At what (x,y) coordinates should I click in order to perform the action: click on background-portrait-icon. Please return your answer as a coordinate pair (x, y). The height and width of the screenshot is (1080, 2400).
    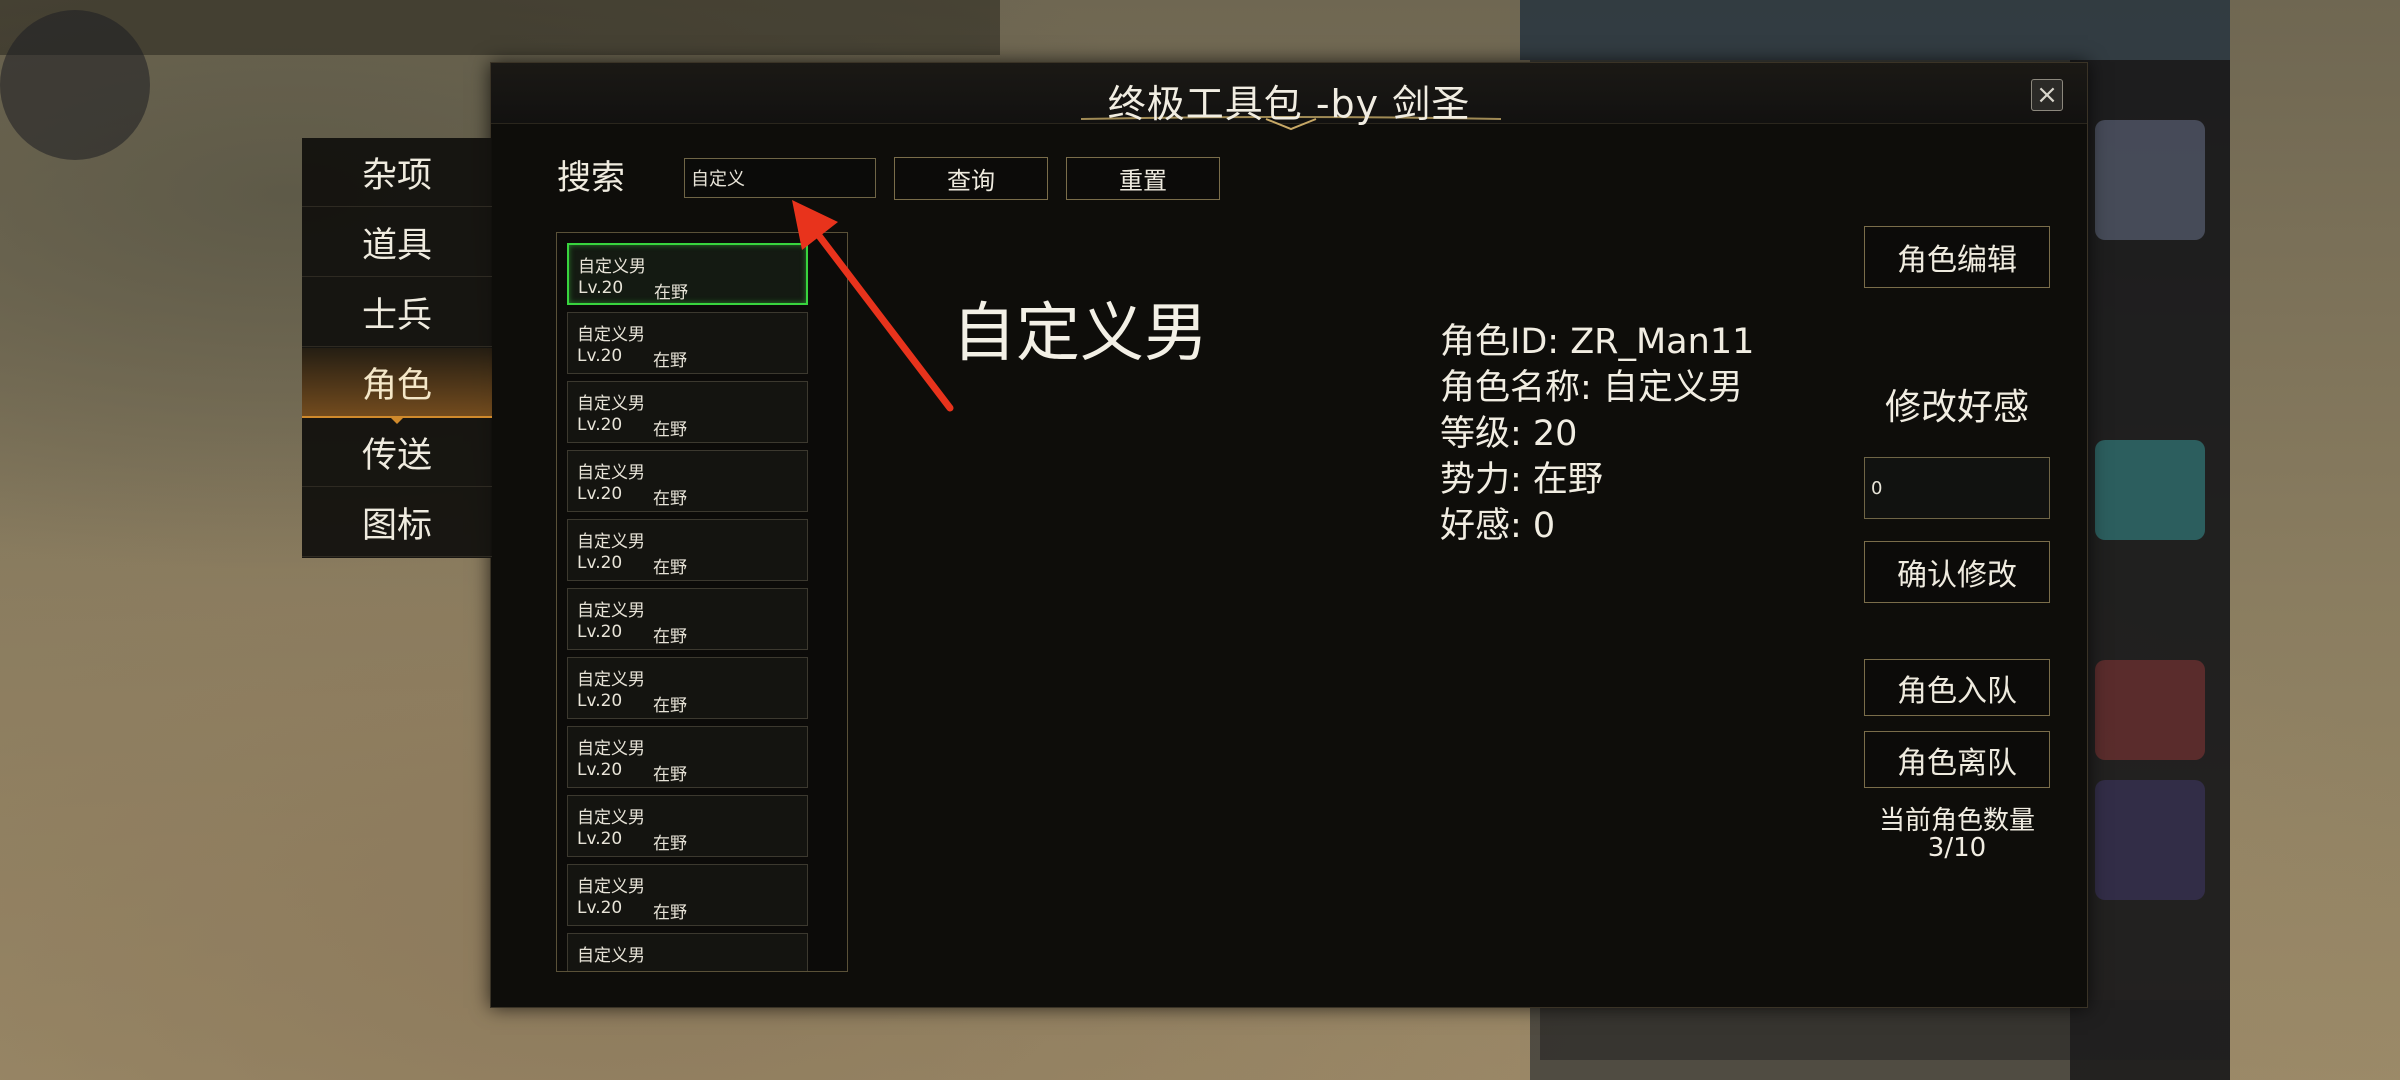
    Looking at the image, I should click on (2150, 180).